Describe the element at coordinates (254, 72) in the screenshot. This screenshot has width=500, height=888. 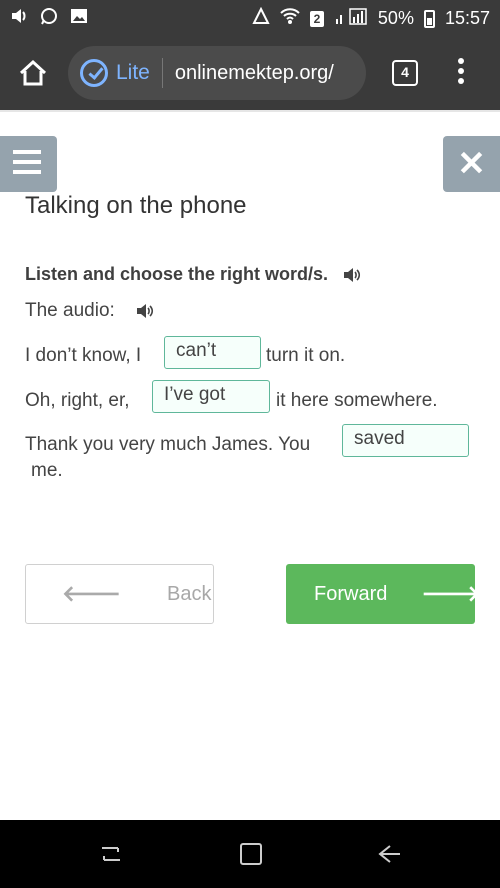
I see `url-text: onlinemektep.org/` at that location.